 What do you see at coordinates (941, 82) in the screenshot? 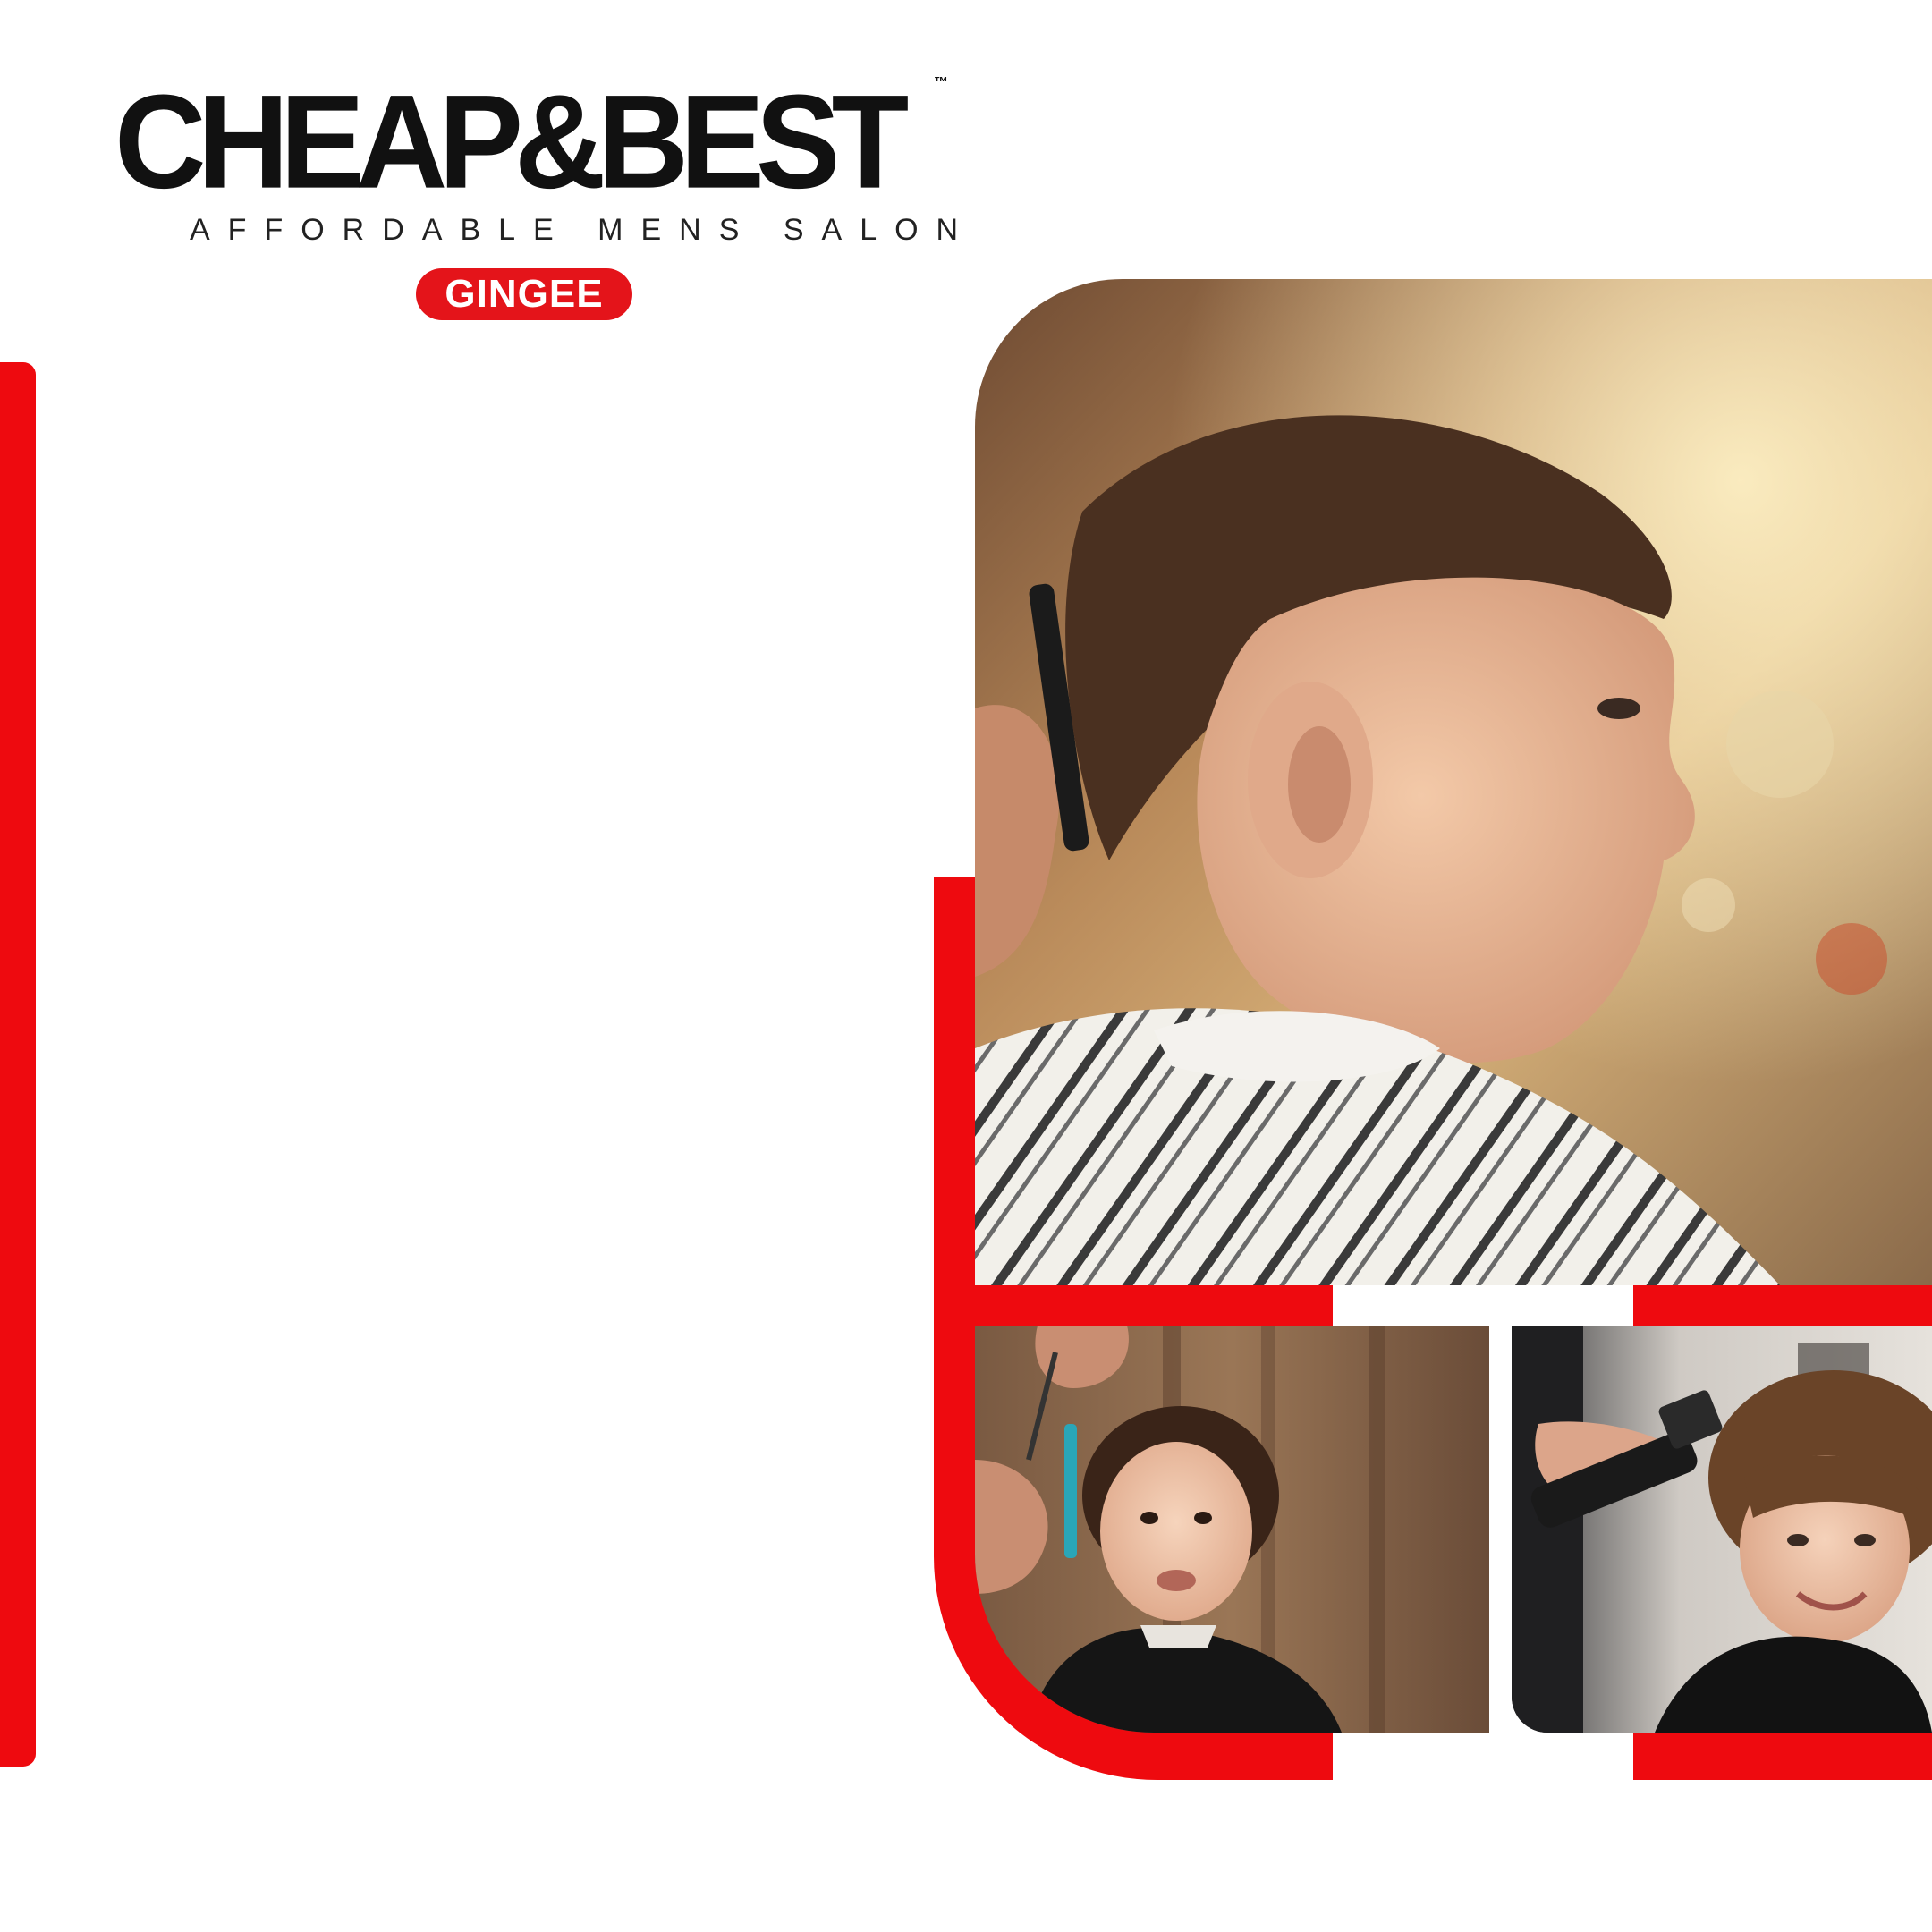
I see `trademark-symbol: ™` at bounding box center [941, 82].